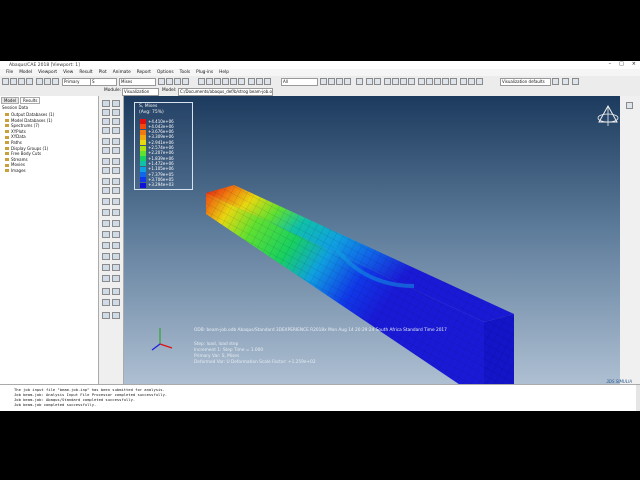 The height and width of the screenshot is (480, 640). Describe the element at coordinates (106, 267) in the screenshot. I see `create-text-icon` at that location.